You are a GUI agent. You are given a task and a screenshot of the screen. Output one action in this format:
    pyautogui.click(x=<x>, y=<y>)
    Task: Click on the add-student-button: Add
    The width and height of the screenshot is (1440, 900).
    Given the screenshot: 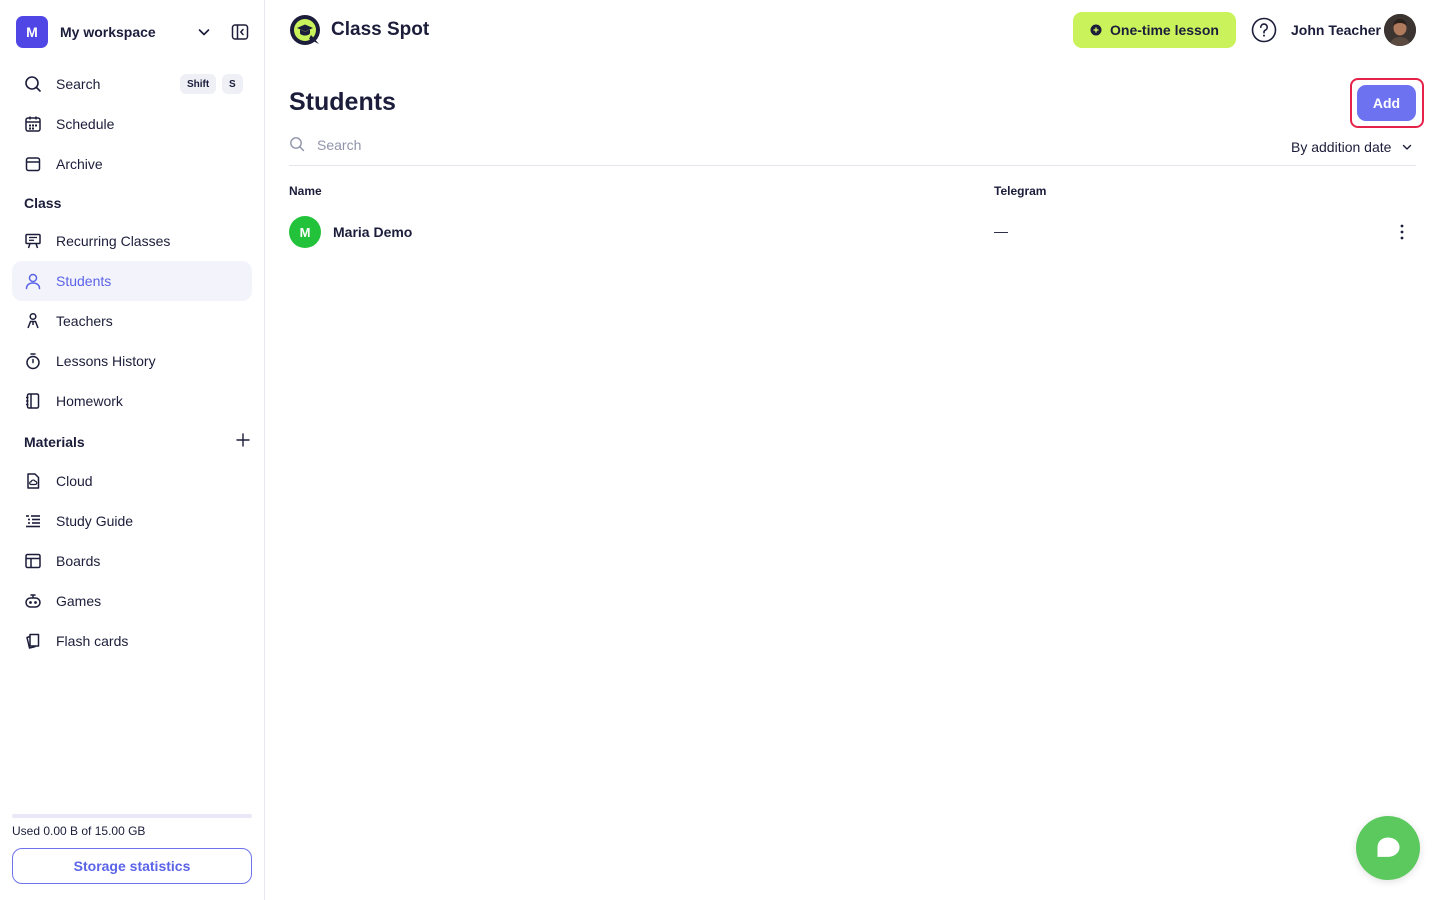 What is the action you would take?
    pyautogui.click(x=1386, y=103)
    